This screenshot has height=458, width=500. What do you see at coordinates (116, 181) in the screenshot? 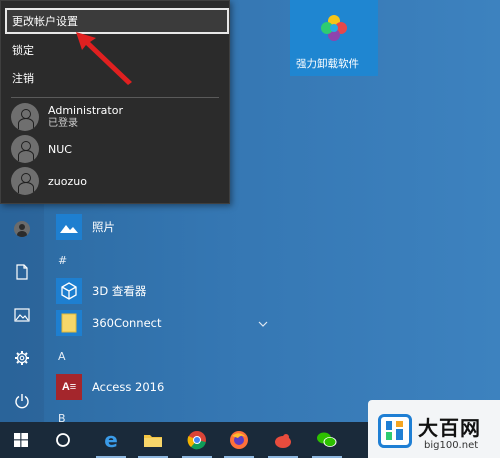
I see `user-zuozuo: zuozuo` at bounding box center [116, 181].